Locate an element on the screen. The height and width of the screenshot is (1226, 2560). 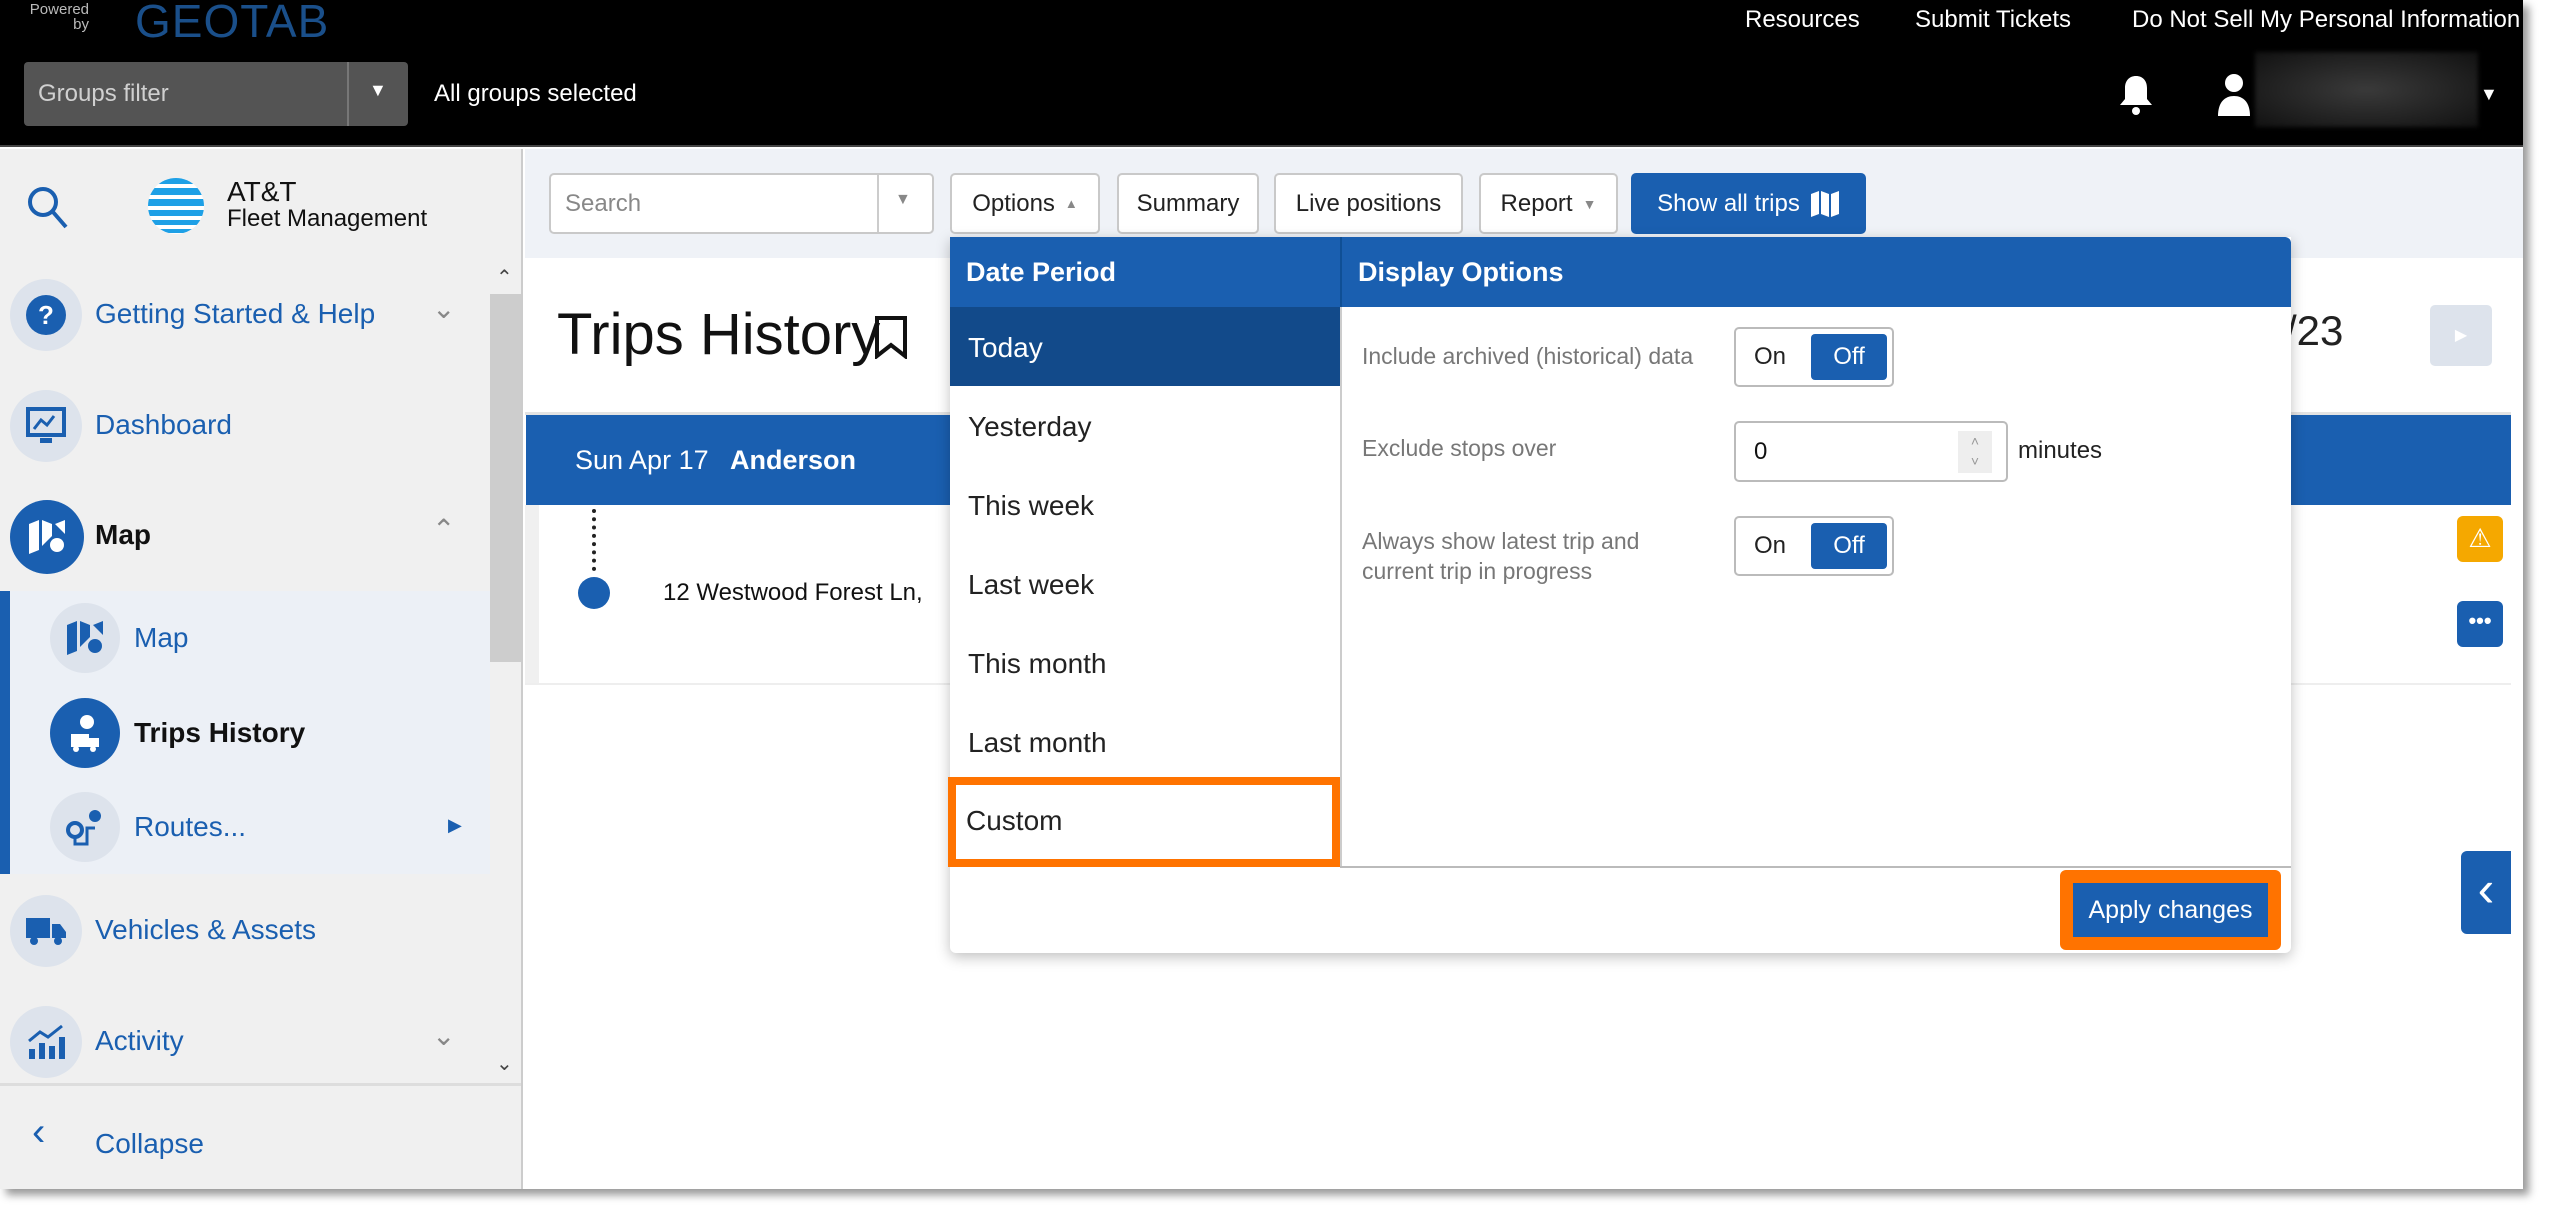
geotab-logo: GEOTAB is located at coordinates (232, 23).